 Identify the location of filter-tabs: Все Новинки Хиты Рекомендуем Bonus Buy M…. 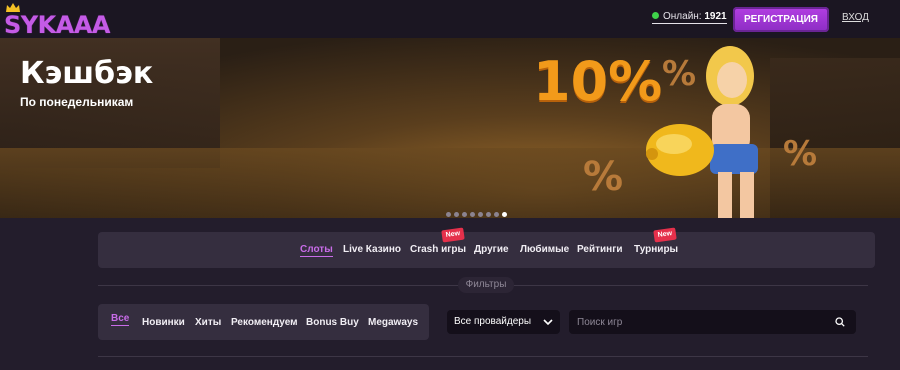
(263, 322).